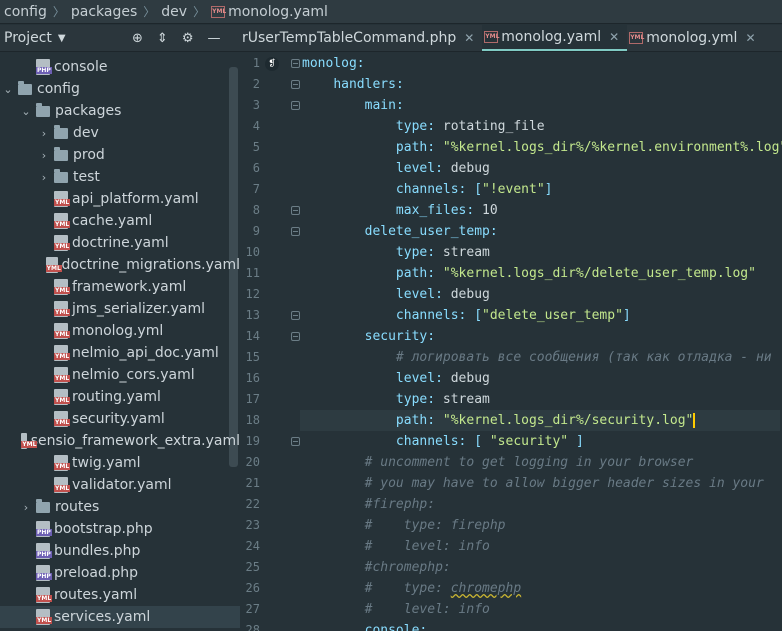  Describe the element at coordinates (365, 625) in the screenshot. I see `code-line: console:` at that location.